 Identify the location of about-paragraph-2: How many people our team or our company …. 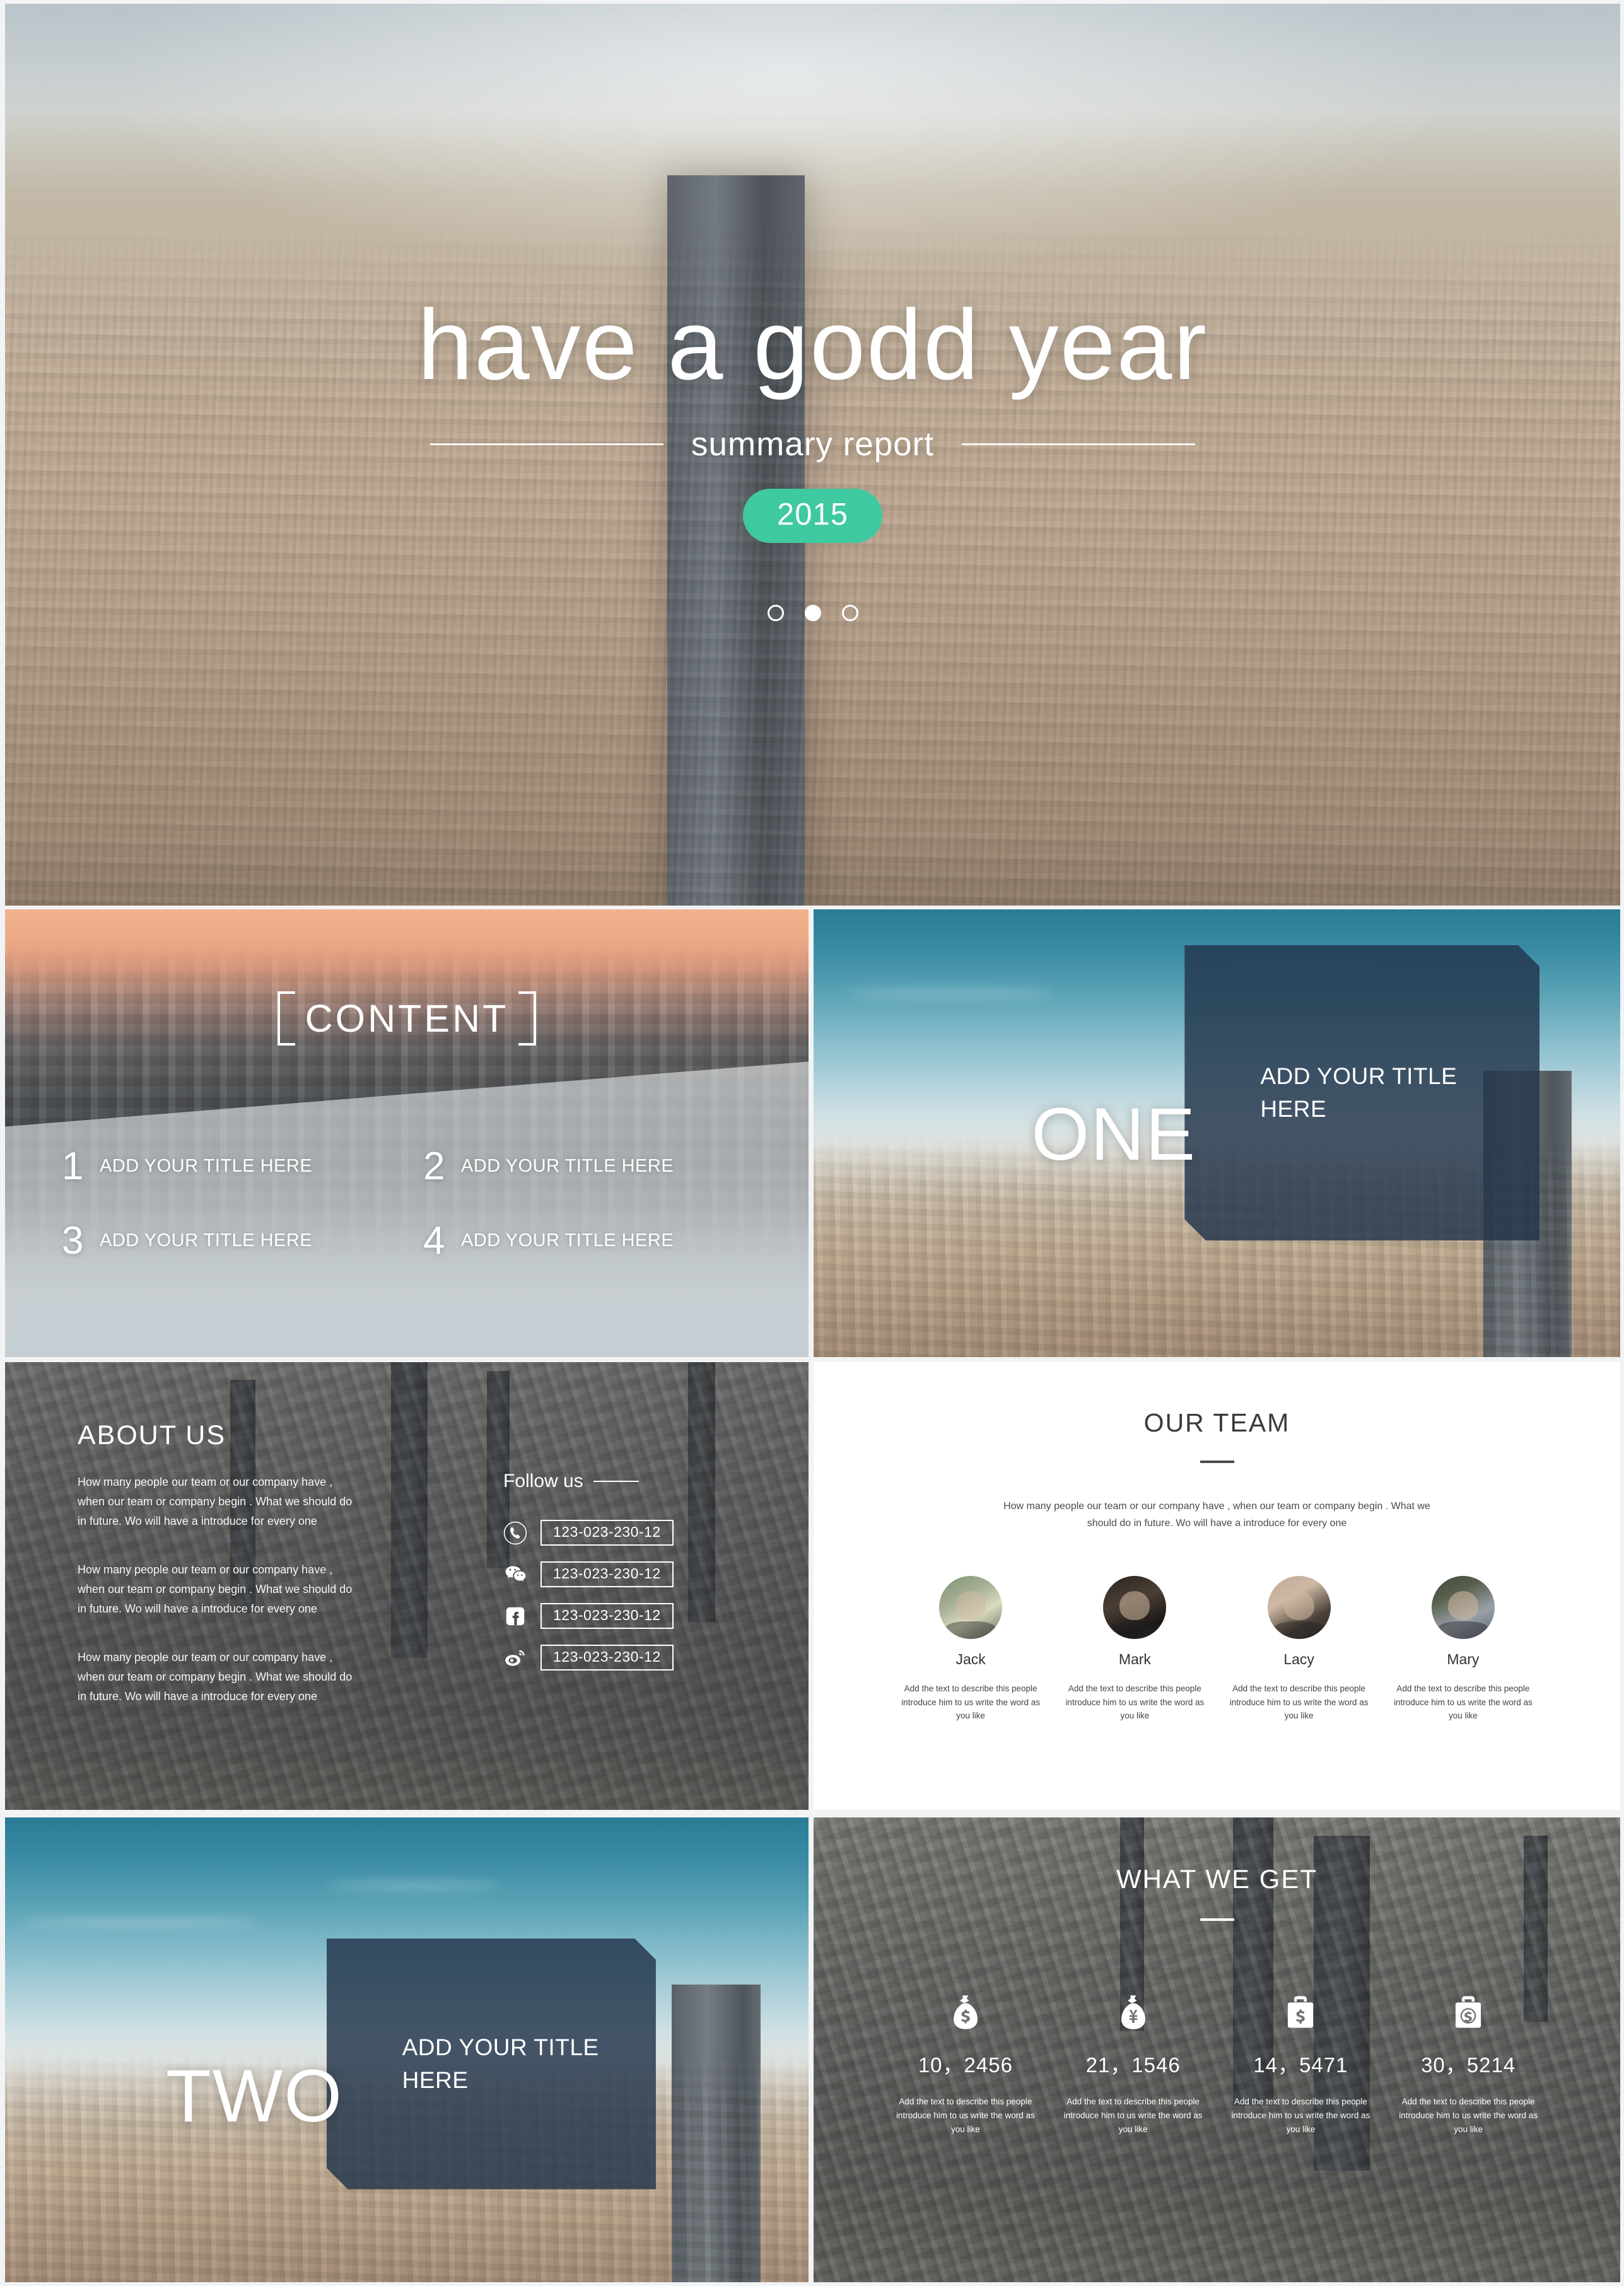
(216, 1589).